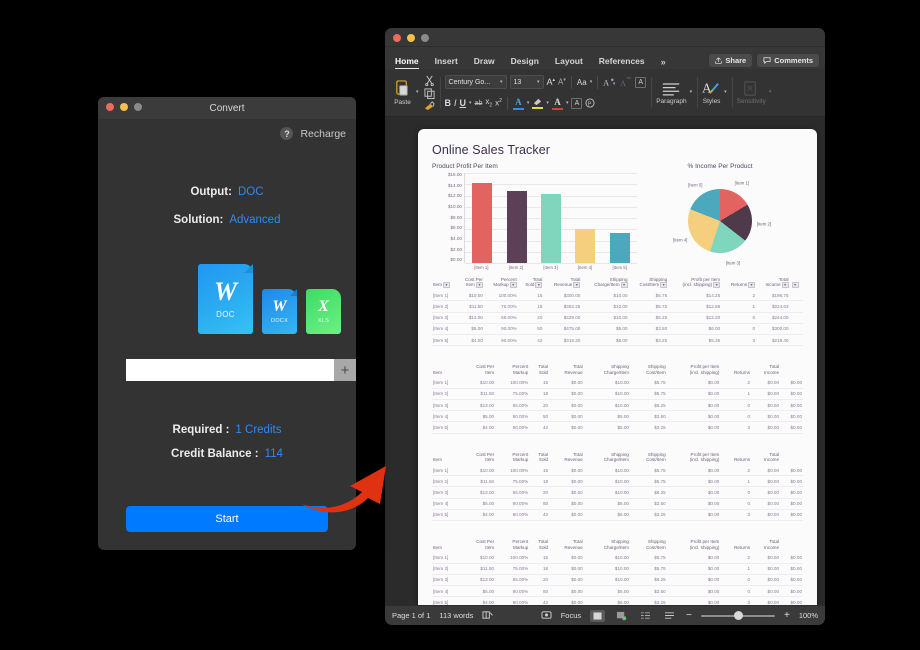 This screenshot has height=650, width=920. I want to click on solution-value: Advanced, so click(254, 220).